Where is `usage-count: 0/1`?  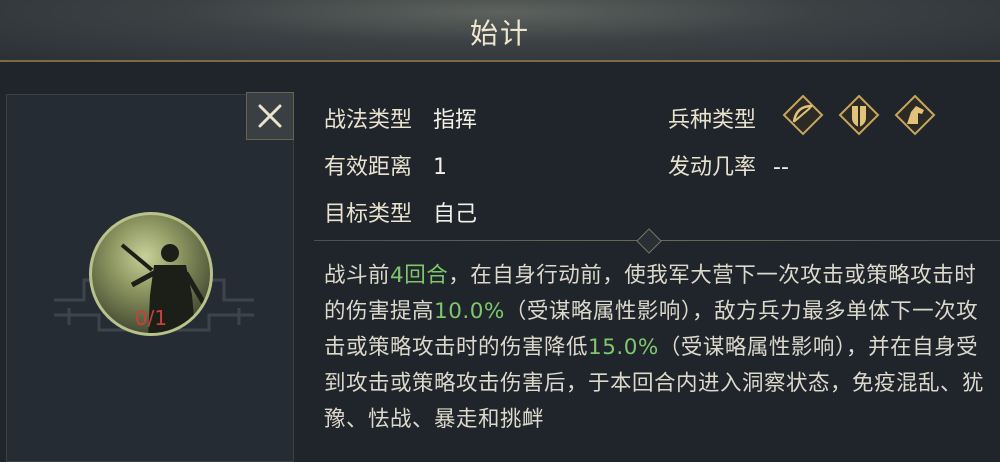 usage-count: 0/1 is located at coordinates (151, 318).